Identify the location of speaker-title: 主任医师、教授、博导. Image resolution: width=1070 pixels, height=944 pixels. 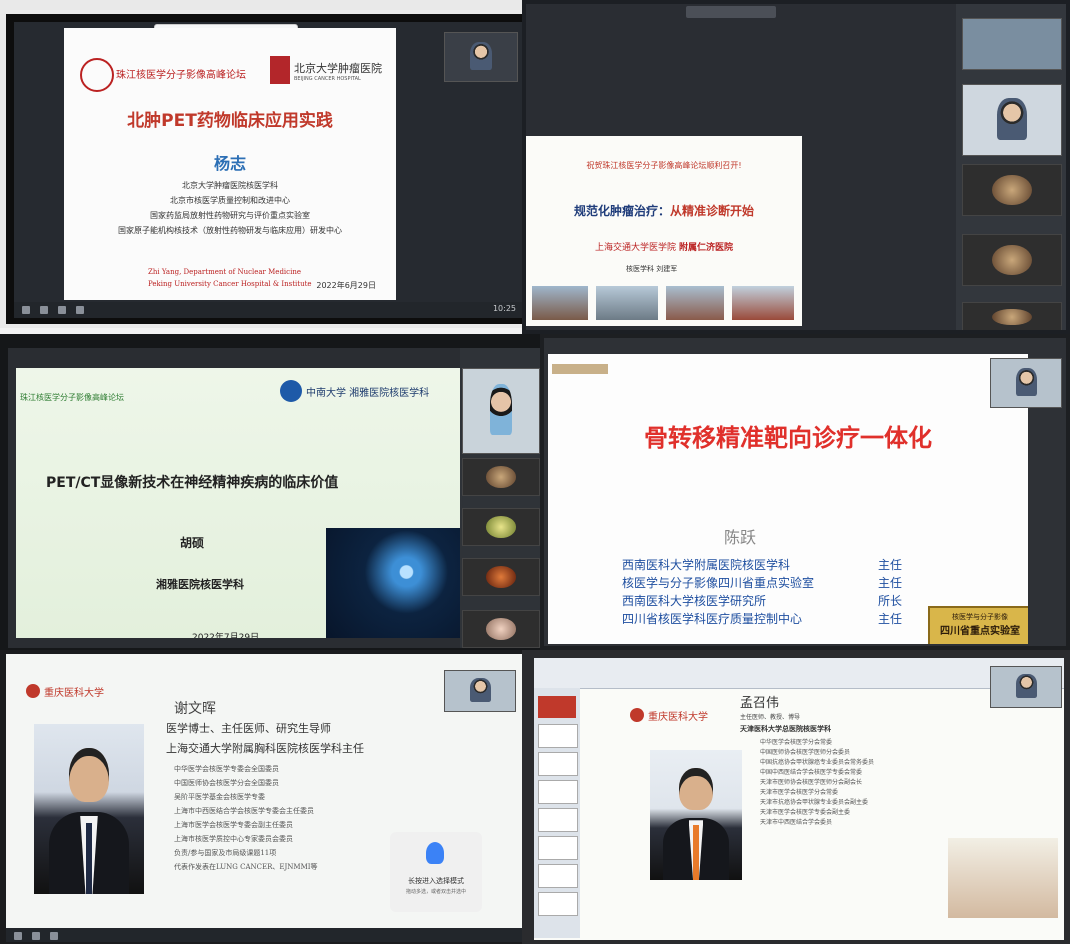
(770, 717).